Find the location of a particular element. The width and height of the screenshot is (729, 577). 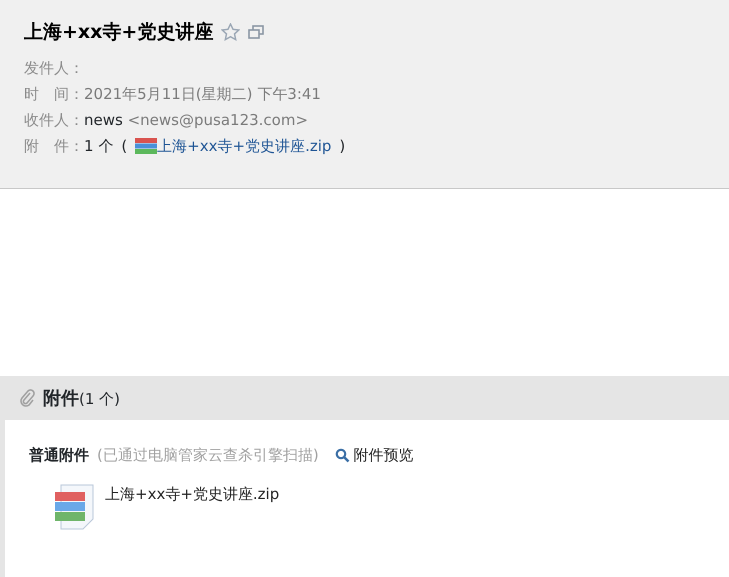

attachment-link: 上海+xx寺+党史讲座.zip is located at coordinates (244, 145).